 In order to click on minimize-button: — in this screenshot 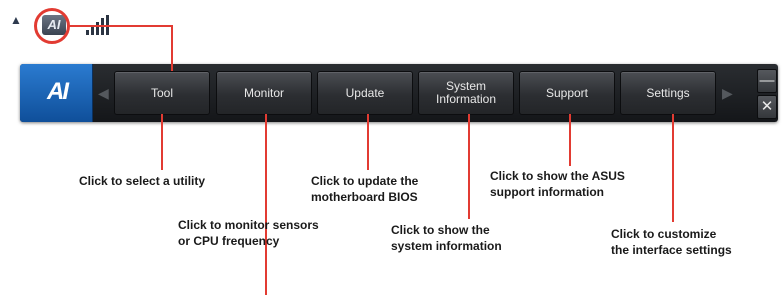, I will do `click(767, 81)`.